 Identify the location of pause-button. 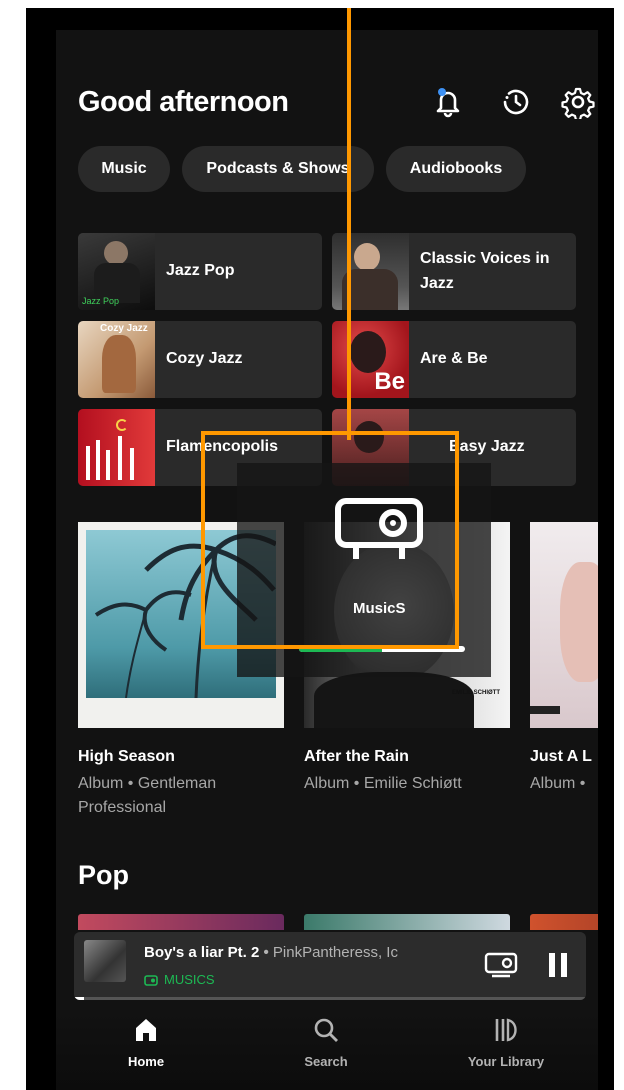
(558, 967).